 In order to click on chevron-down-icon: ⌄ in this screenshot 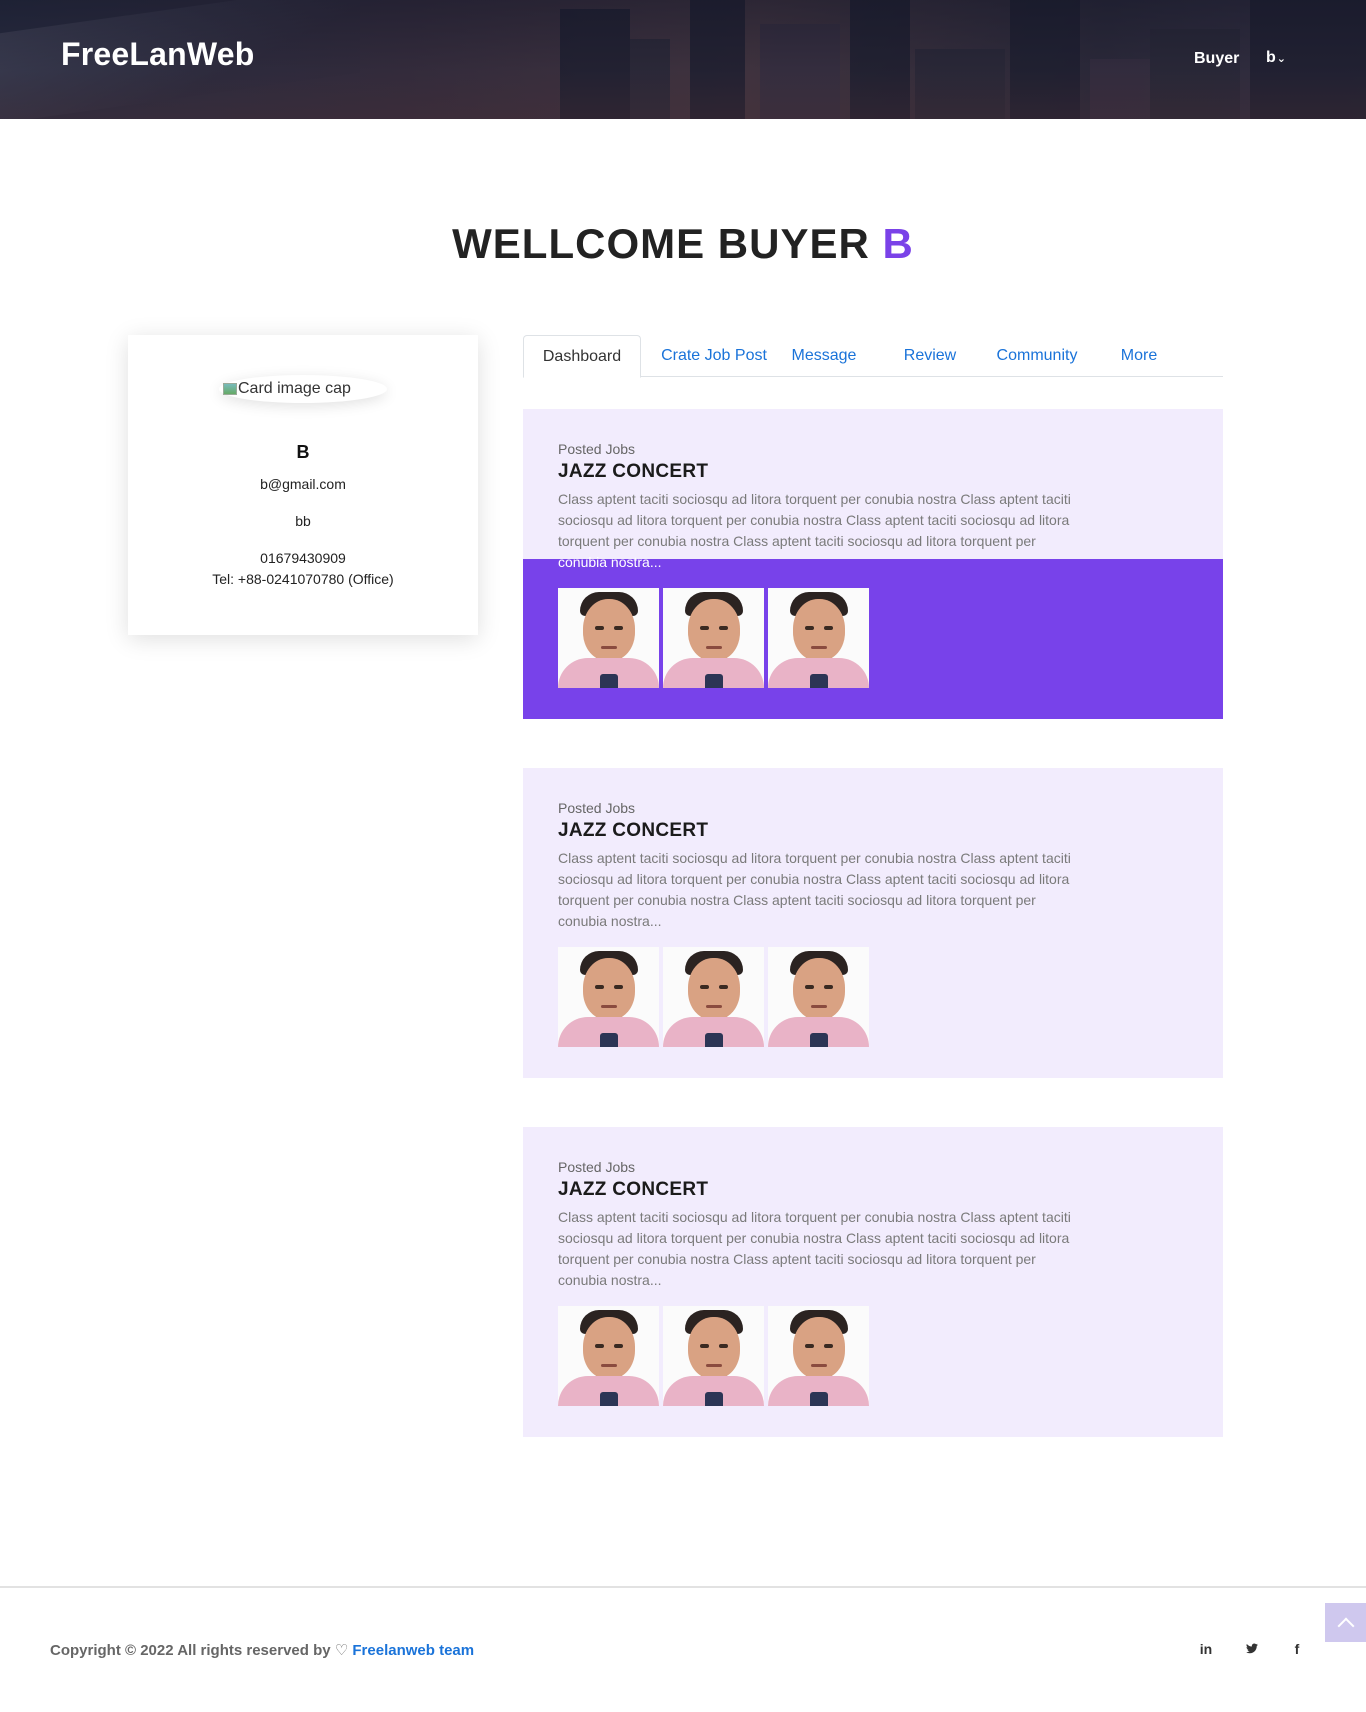, I will do `click(1281, 59)`.